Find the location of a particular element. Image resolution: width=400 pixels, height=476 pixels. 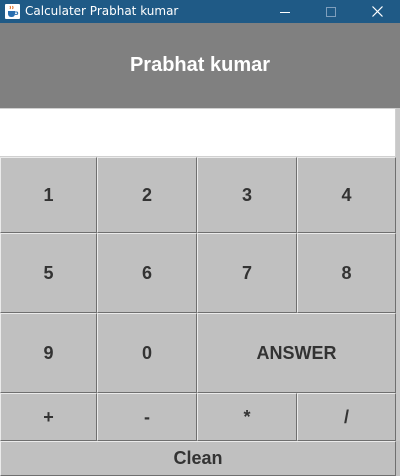

key-0-button: 0 is located at coordinates (147, 353).